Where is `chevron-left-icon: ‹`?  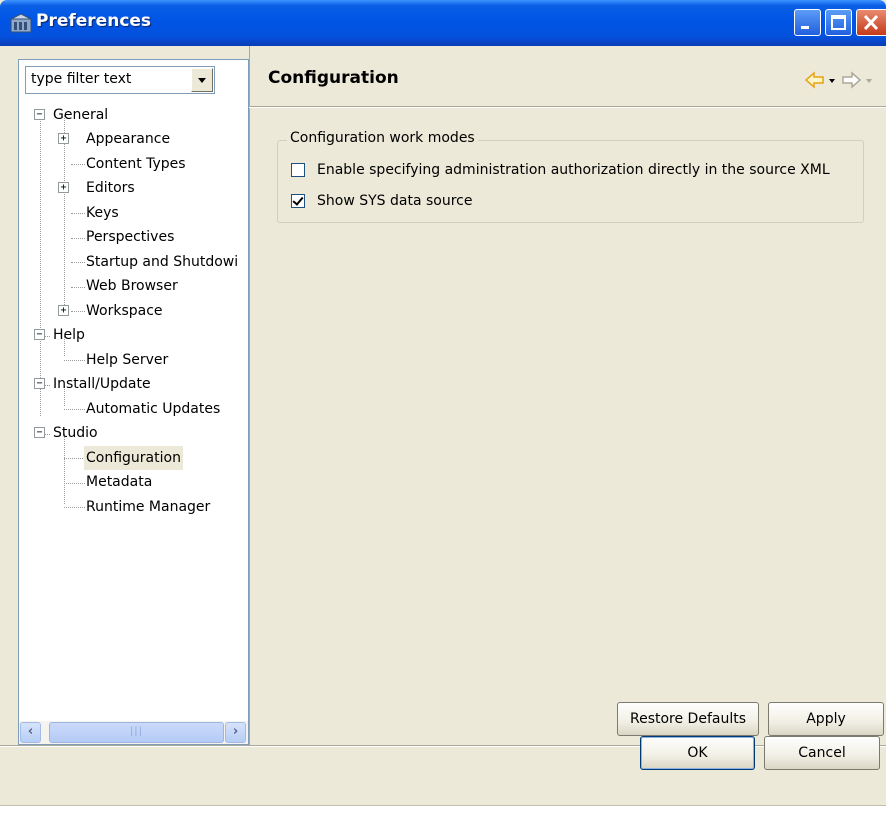 chevron-left-icon: ‹ is located at coordinates (30, 731).